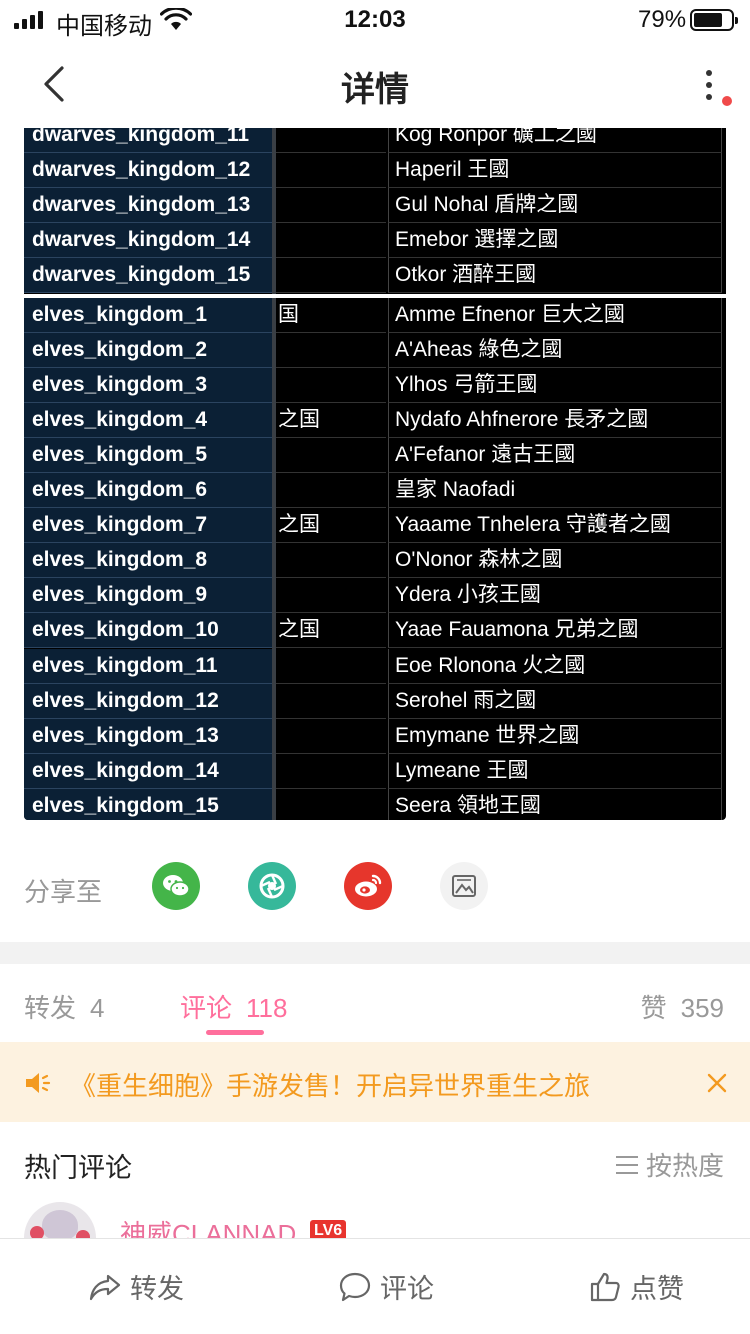 The width and height of the screenshot is (750, 1334). What do you see at coordinates (375, 20) in the screenshot?
I see `status-bar: 中国移动 12:03 79%` at bounding box center [375, 20].